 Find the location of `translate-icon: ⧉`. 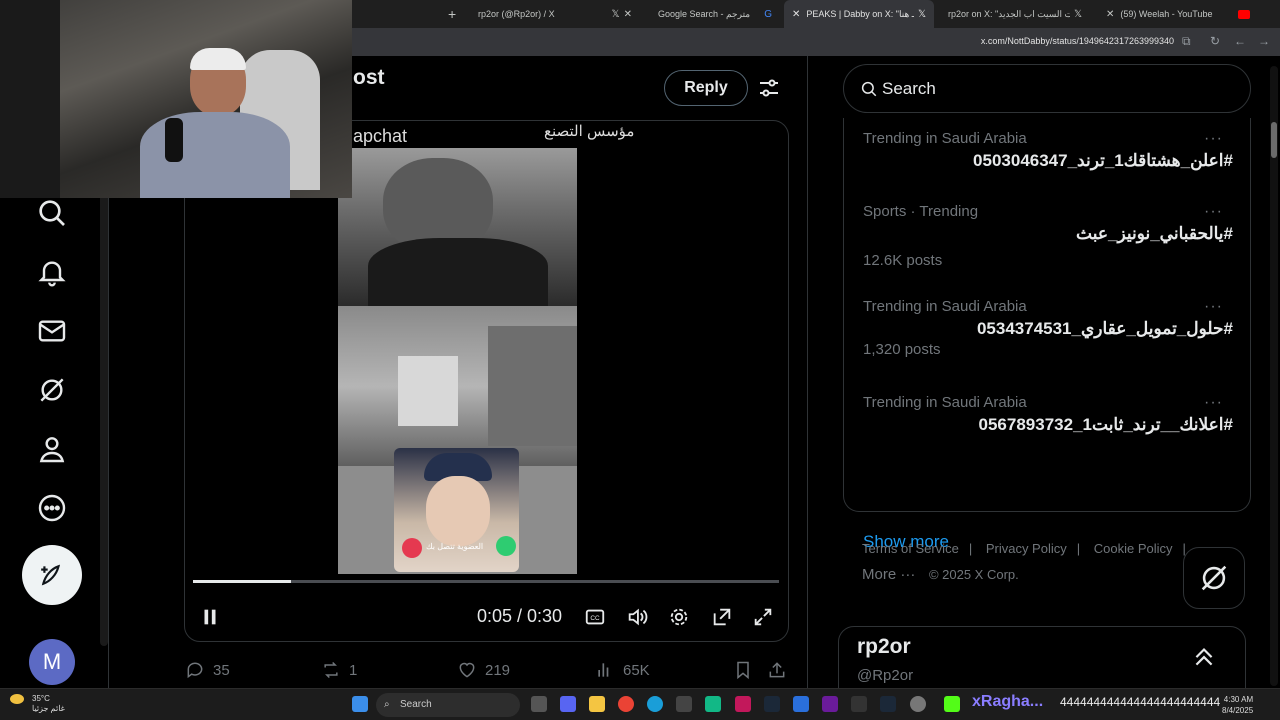

translate-icon: ⧉ is located at coordinates (1186, 41).